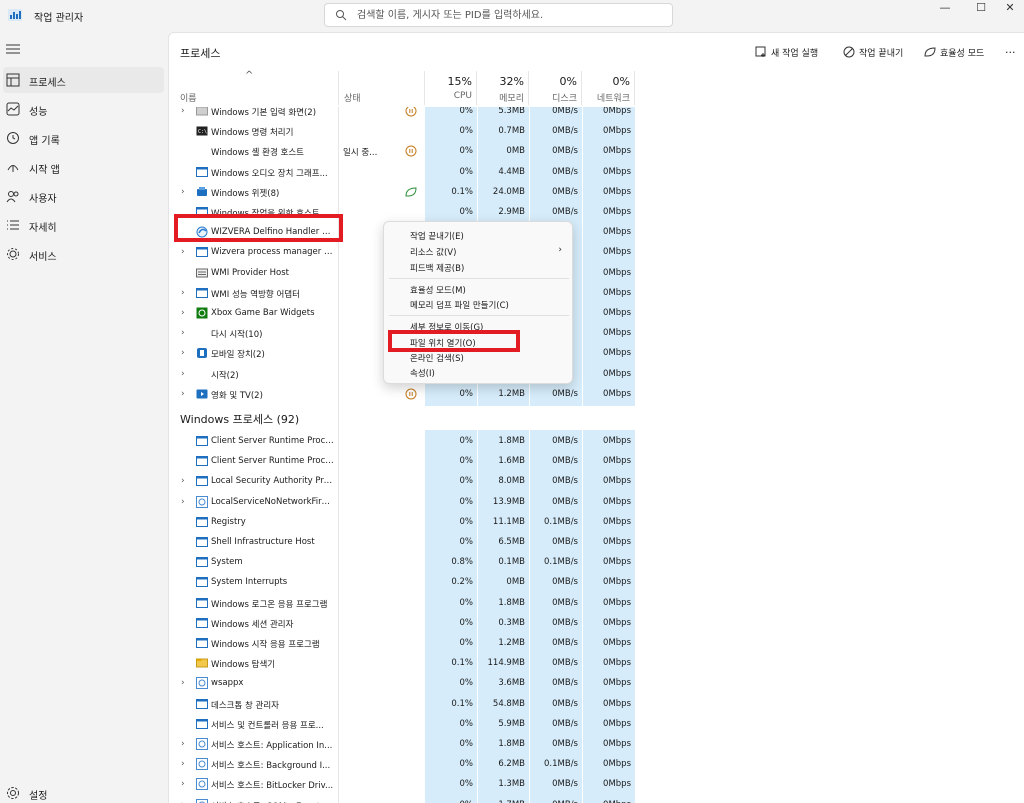 The height and width of the screenshot is (803, 1024). I want to click on hamburger-menu-icon, so click(13, 49).